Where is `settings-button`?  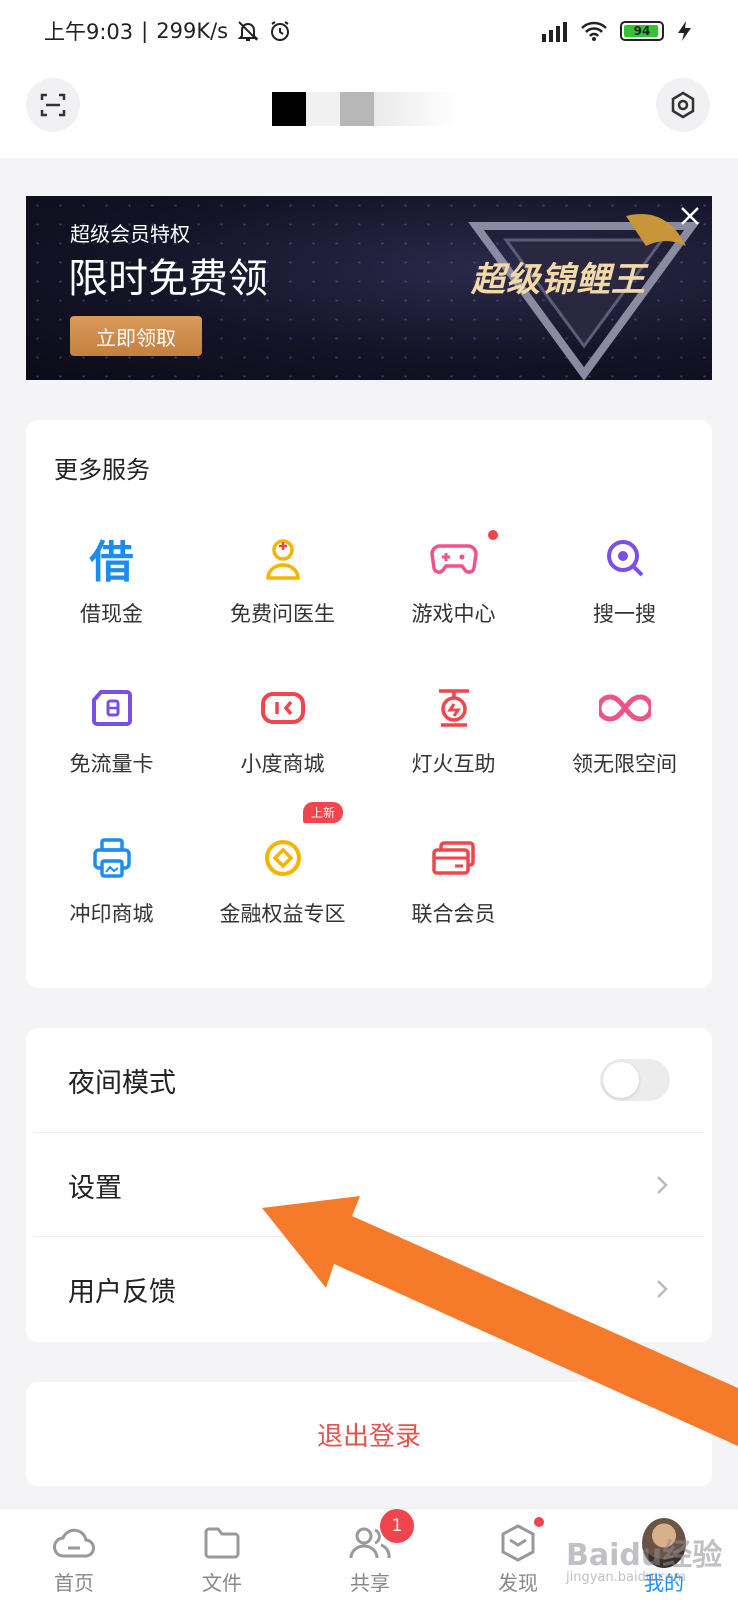 settings-button is located at coordinates (683, 105).